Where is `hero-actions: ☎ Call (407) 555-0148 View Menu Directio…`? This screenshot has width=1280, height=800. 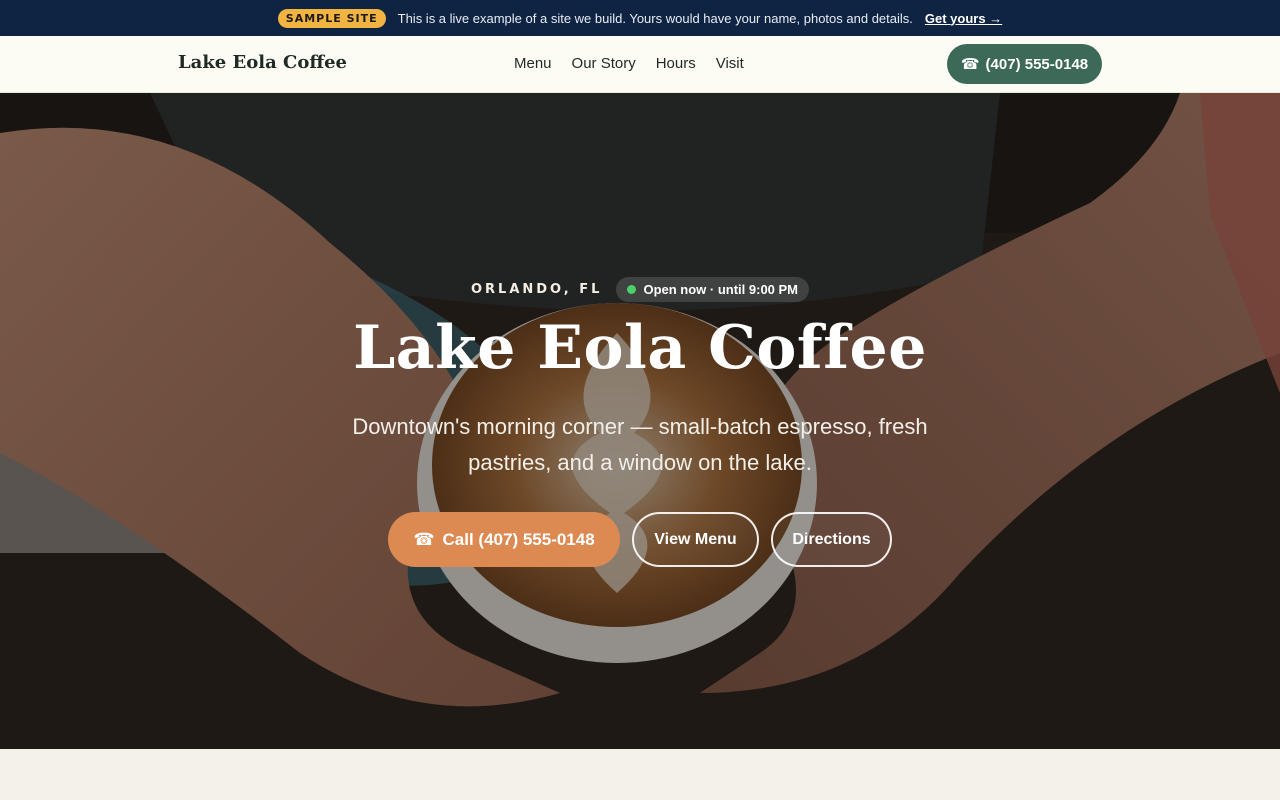
hero-actions: ☎ Call (407) 555-0148 View Menu Directio… is located at coordinates (640, 539).